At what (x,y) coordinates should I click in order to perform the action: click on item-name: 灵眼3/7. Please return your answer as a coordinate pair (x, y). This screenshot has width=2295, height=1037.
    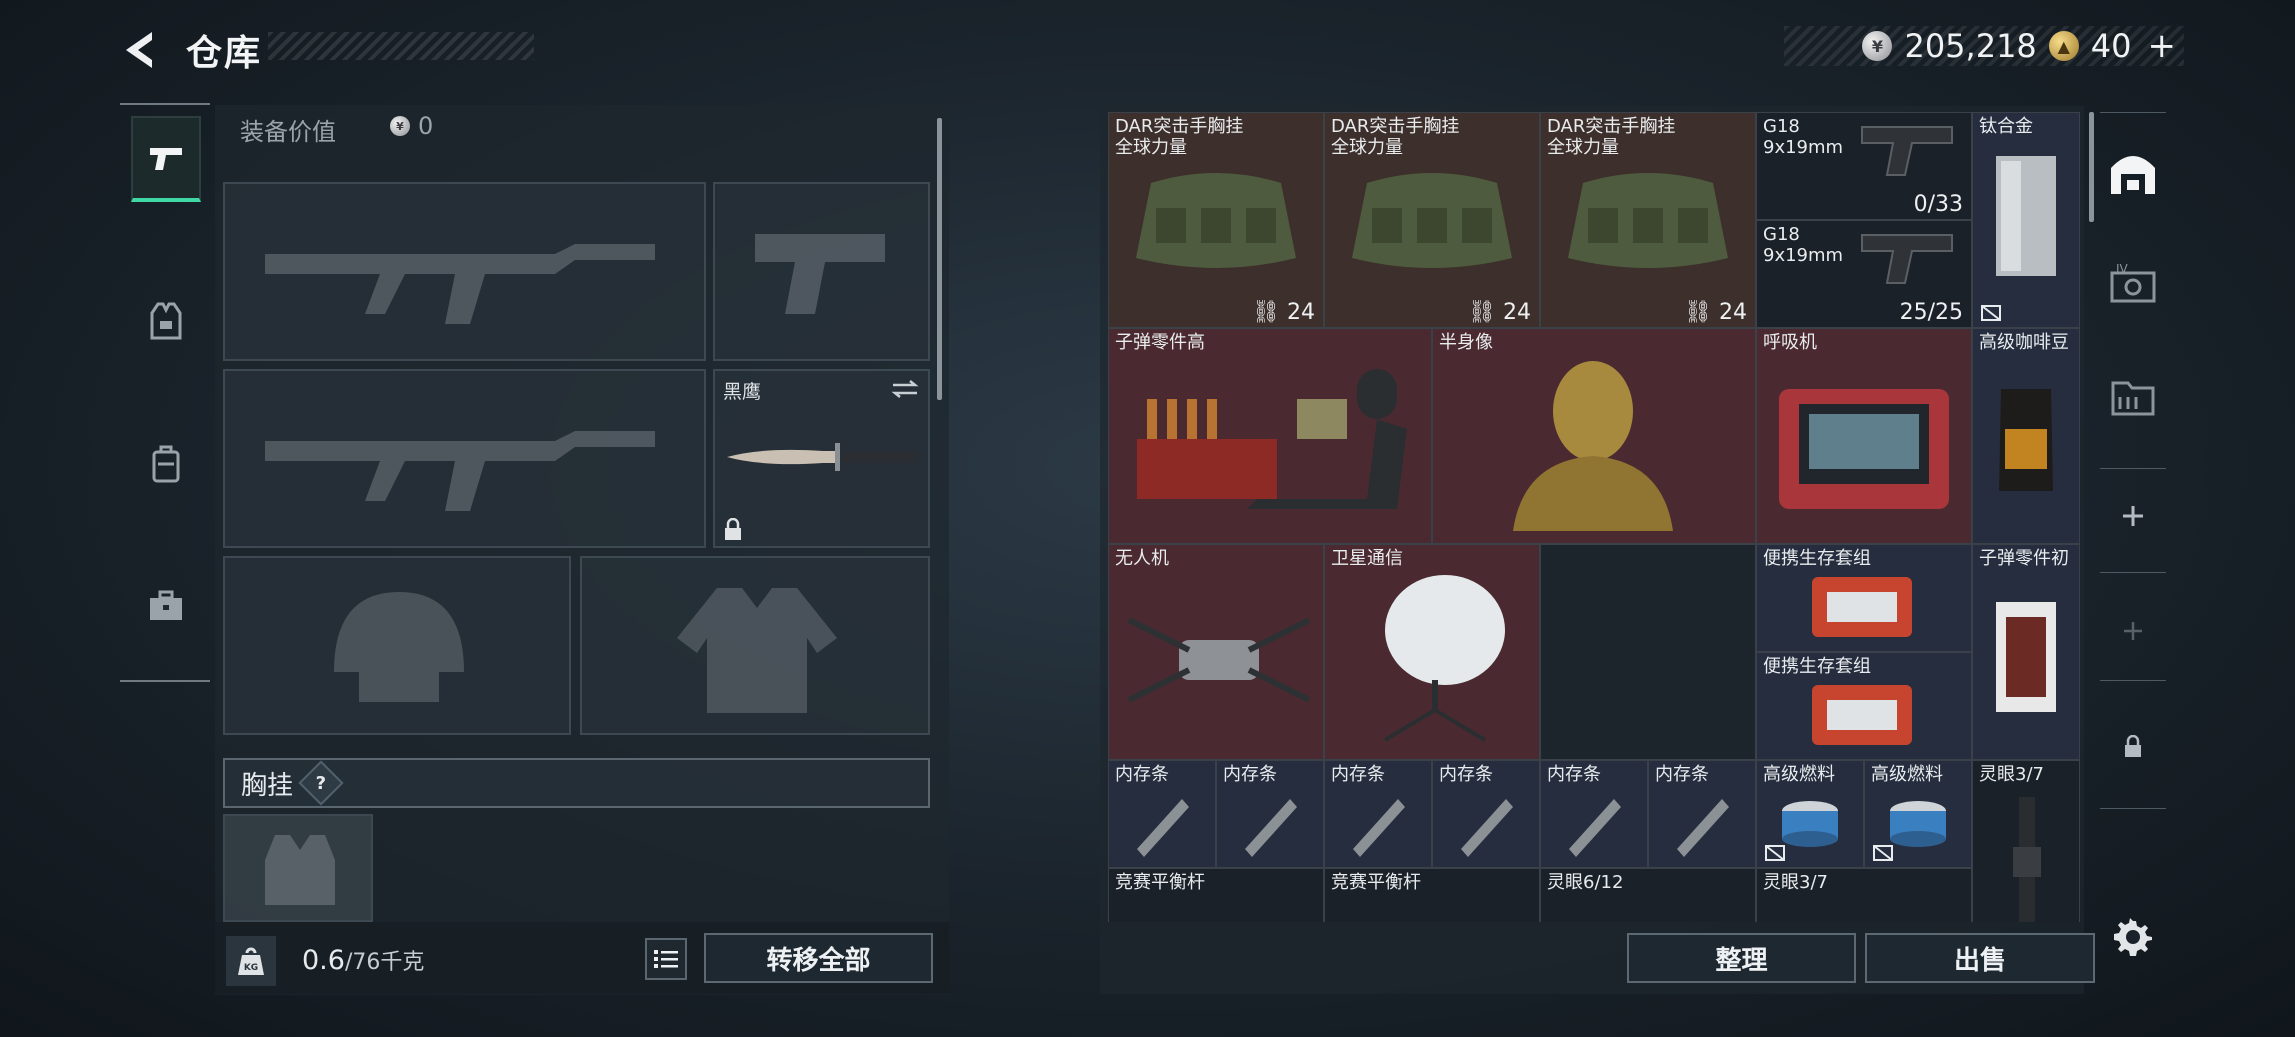
    Looking at the image, I should click on (2011, 774).